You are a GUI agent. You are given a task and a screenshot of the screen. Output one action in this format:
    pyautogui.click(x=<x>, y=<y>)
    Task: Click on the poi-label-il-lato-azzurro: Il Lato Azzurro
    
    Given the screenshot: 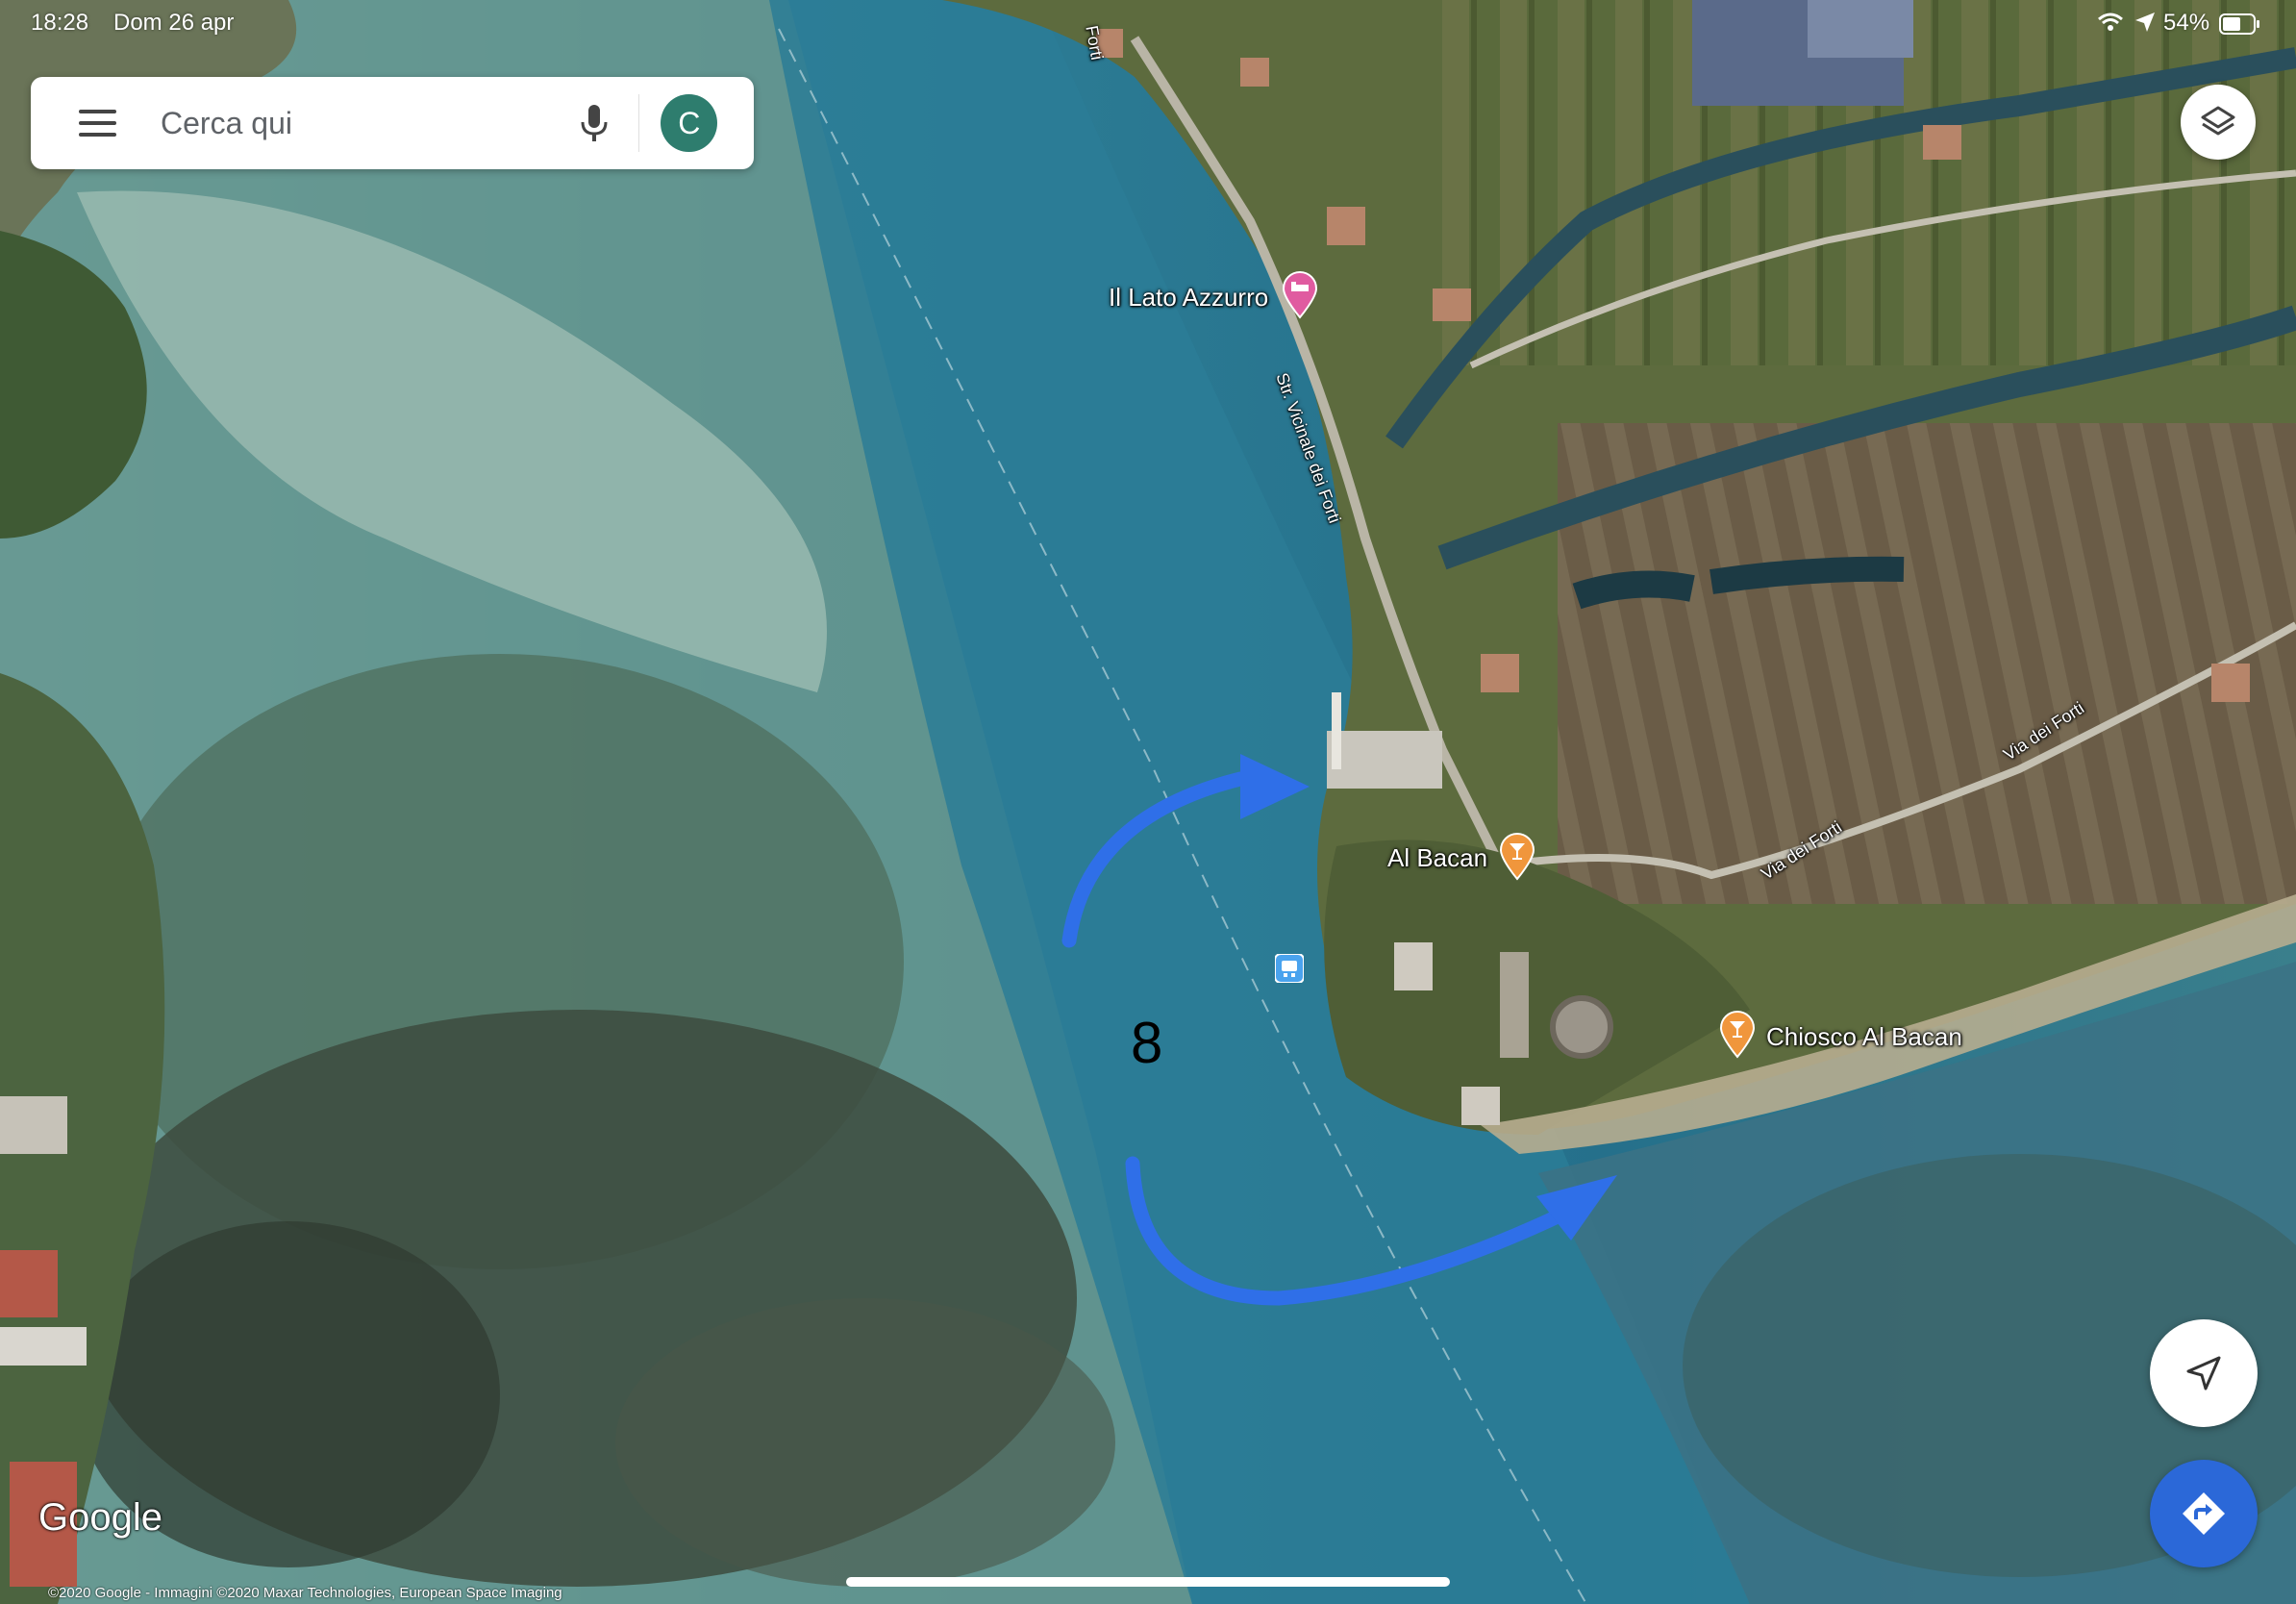 What is the action you would take?
    pyautogui.click(x=1188, y=298)
    